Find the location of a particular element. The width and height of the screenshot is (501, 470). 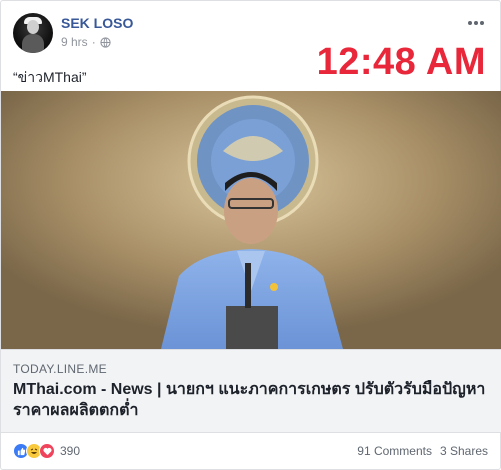

author-name: SEK LOSO is located at coordinates (97, 23).